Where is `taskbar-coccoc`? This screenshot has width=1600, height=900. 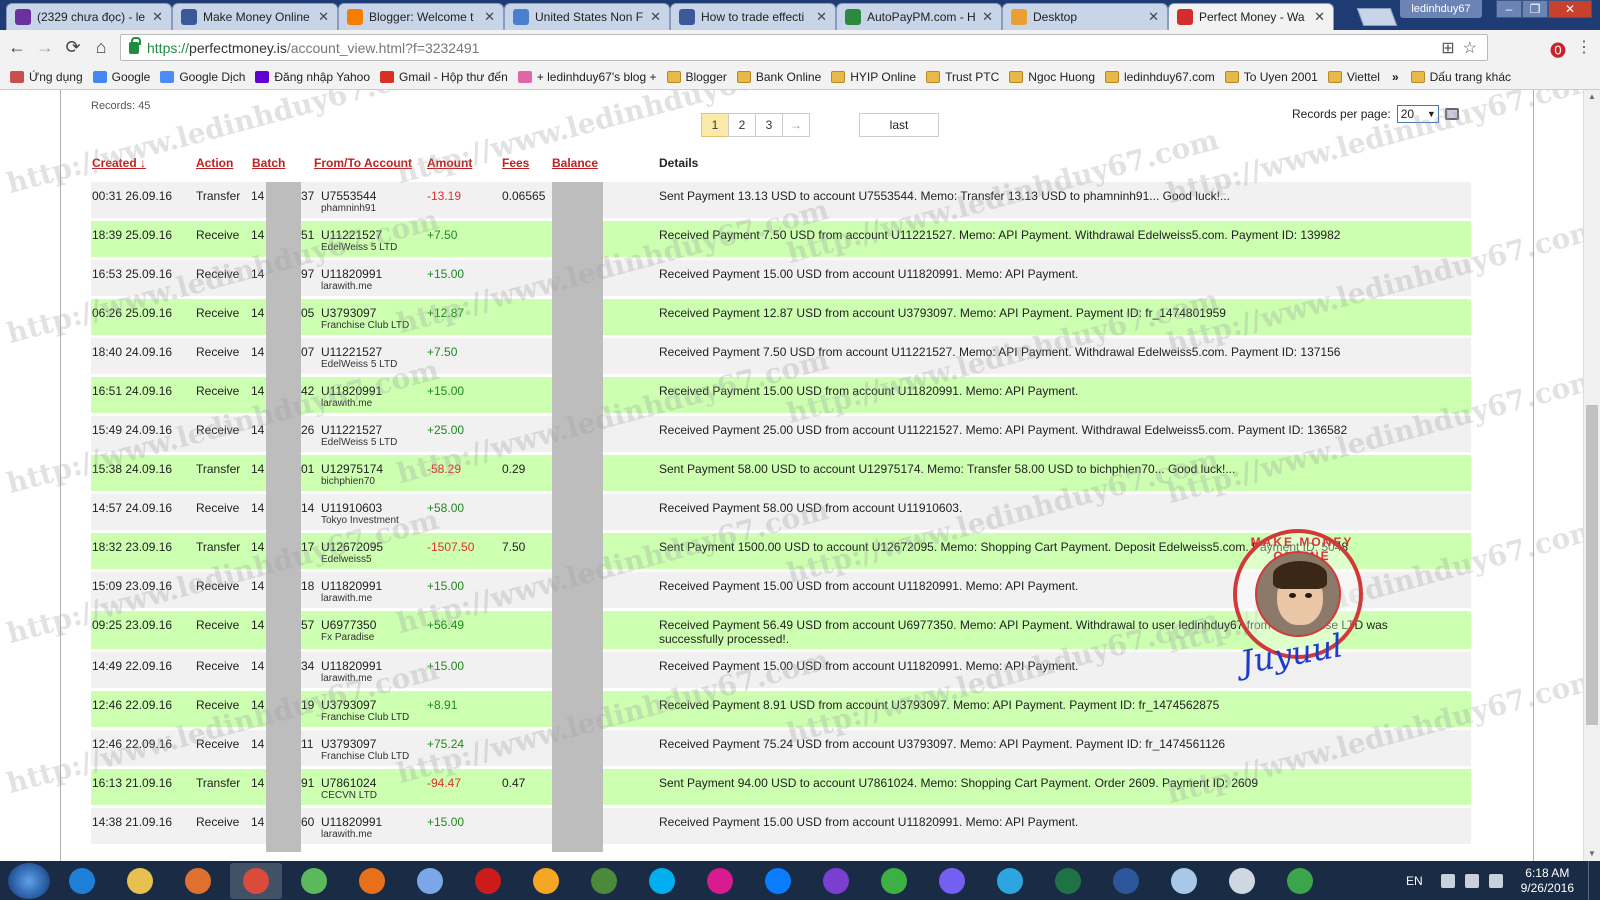
taskbar-coccoc is located at coordinates (314, 881).